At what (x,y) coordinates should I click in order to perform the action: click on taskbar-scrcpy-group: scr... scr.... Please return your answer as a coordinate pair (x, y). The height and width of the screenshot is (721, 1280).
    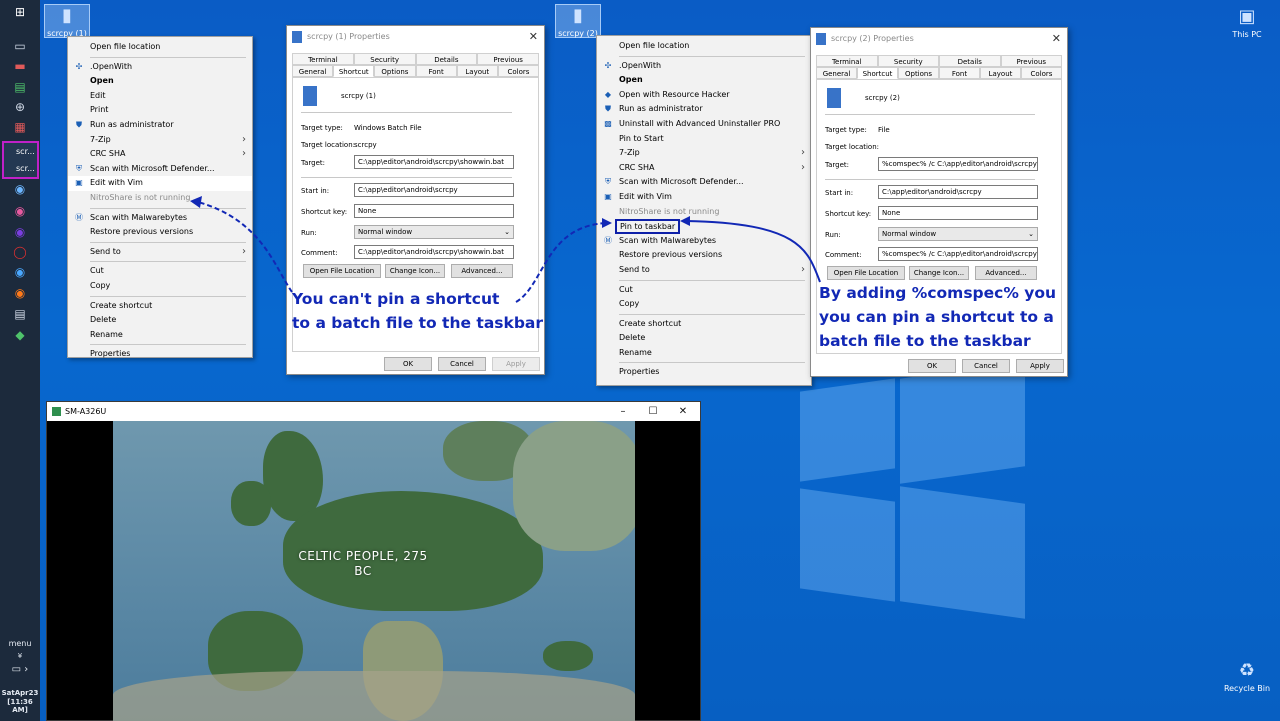
    Looking at the image, I should click on (20, 160).